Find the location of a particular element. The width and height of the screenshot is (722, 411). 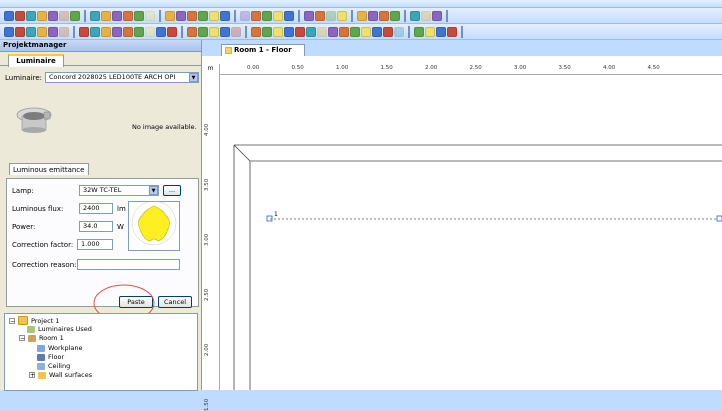

tab-floor-plan: Room 1 - Floor plan is located at coordinates (263, 54).